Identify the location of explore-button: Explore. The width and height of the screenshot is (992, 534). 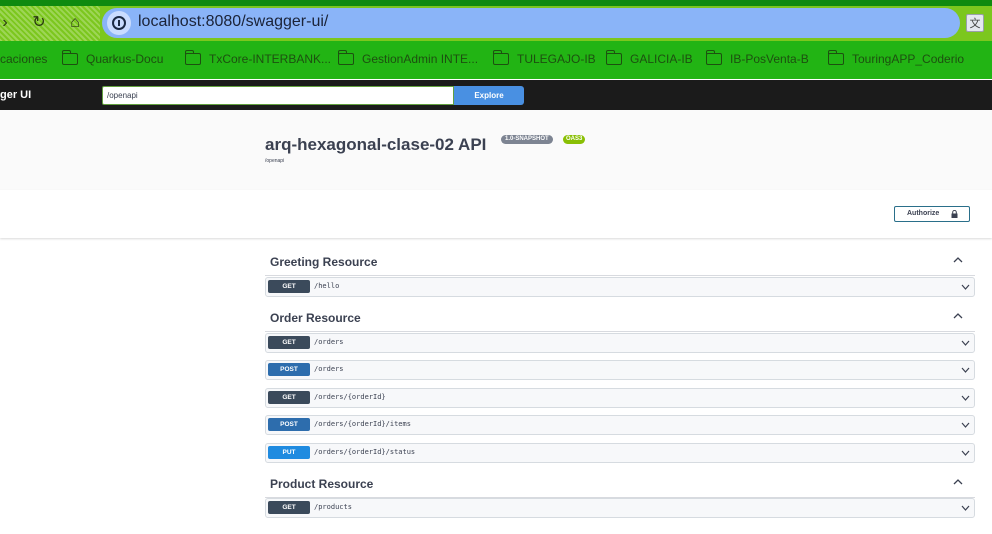
(489, 95).